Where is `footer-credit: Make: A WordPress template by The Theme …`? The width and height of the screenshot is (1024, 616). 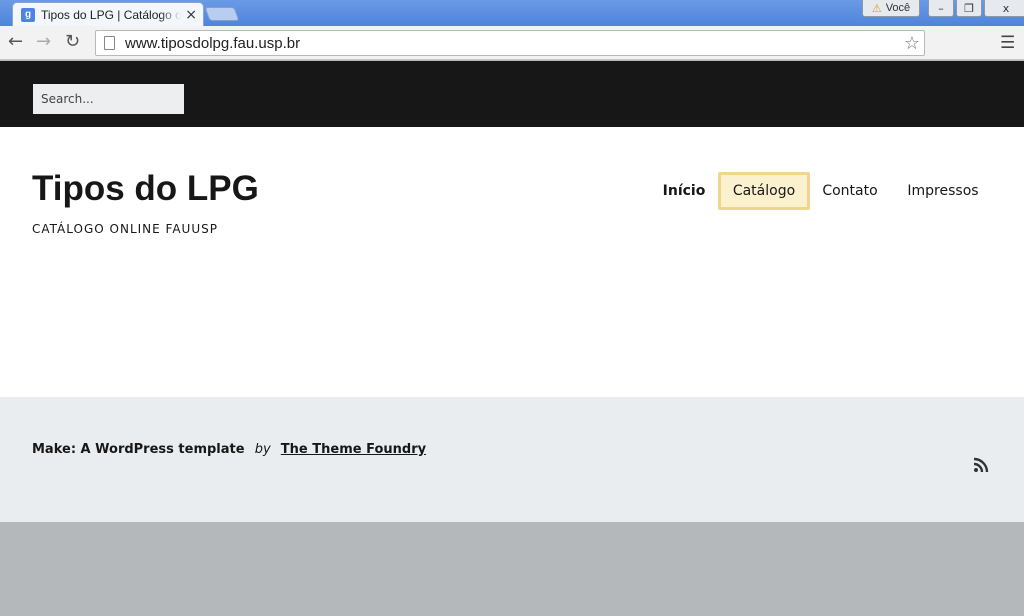
footer-credit: Make: A WordPress template by The Theme … is located at coordinates (229, 449).